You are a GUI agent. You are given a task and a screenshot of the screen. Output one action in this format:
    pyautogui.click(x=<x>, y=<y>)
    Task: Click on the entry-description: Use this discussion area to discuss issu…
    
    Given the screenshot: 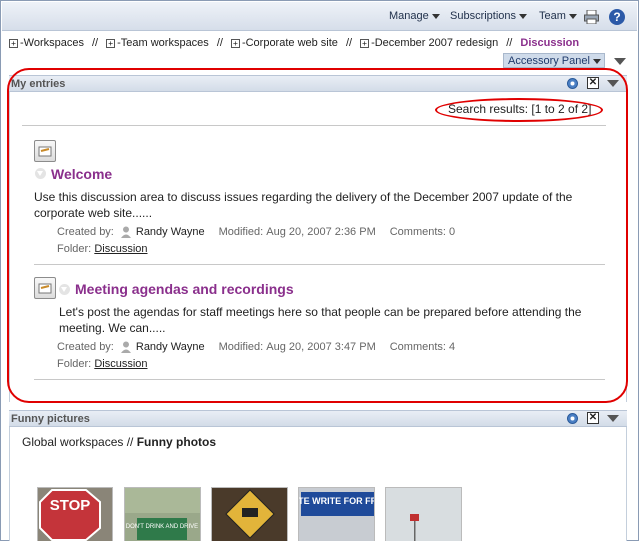 What is the action you would take?
    pyautogui.click(x=303, y=205)
    